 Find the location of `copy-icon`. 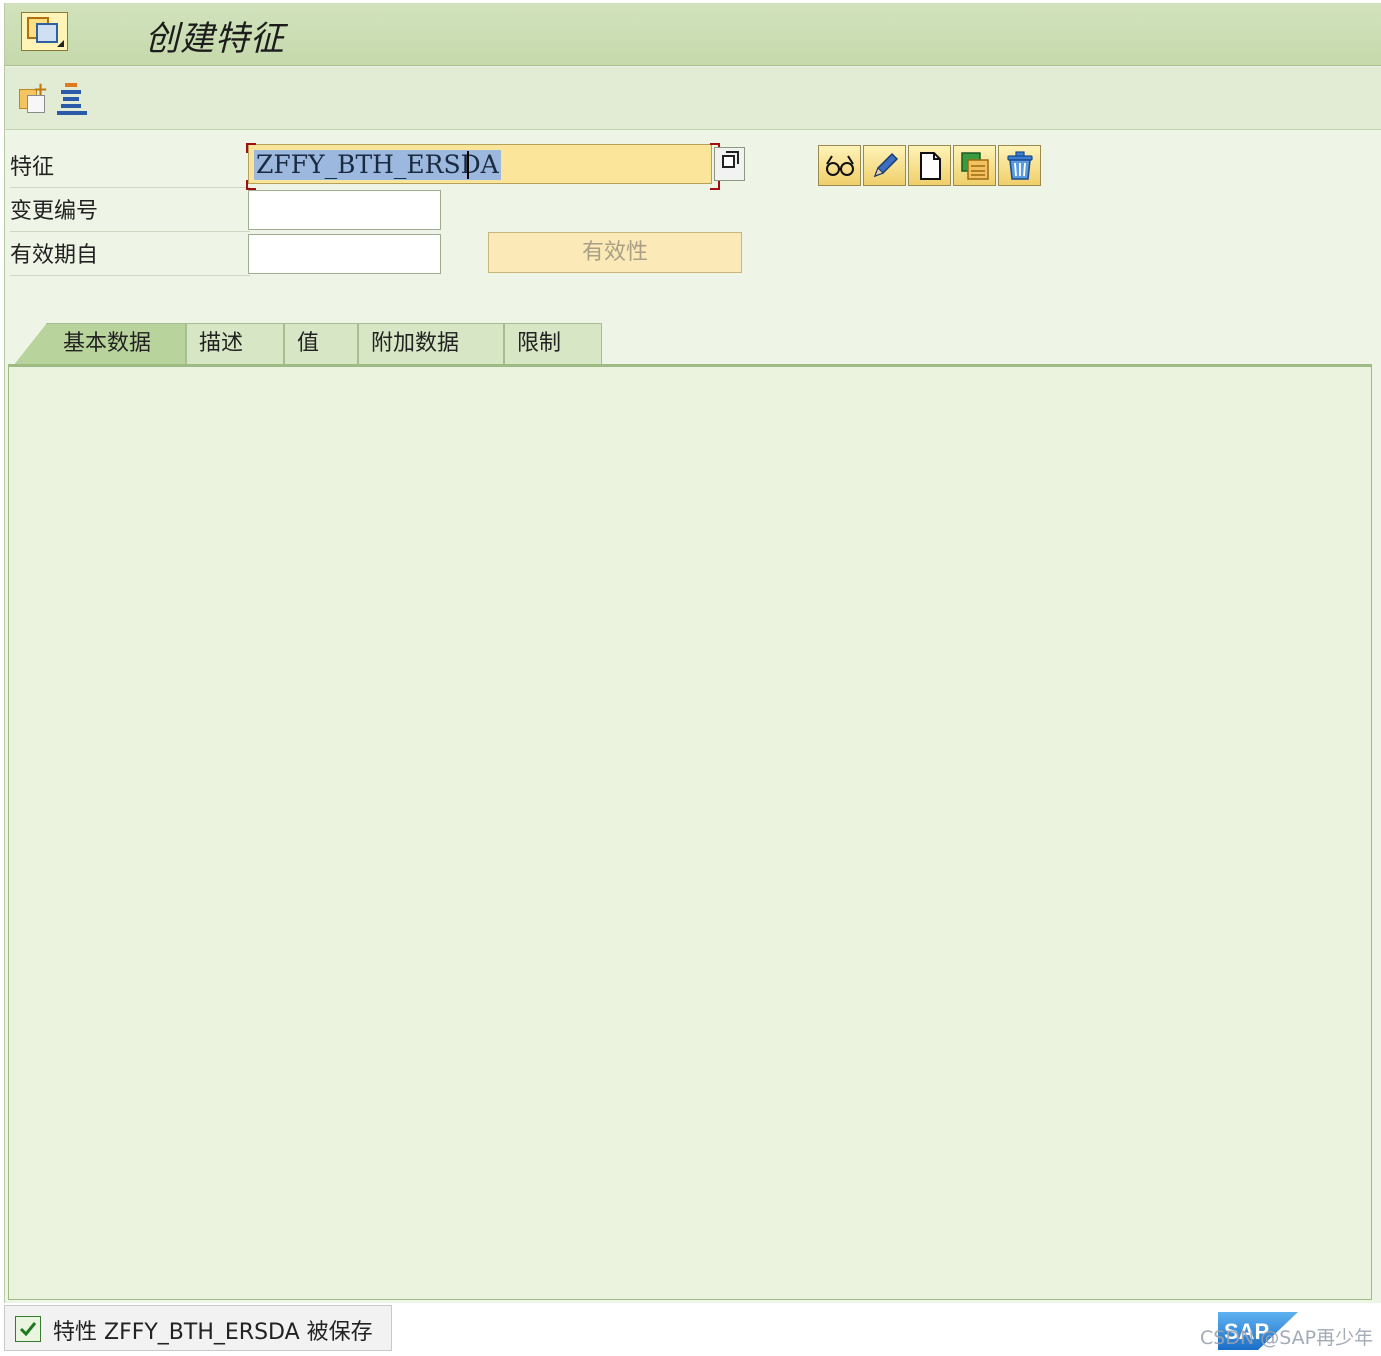

copy-icon is located at coordinates (975, 166).